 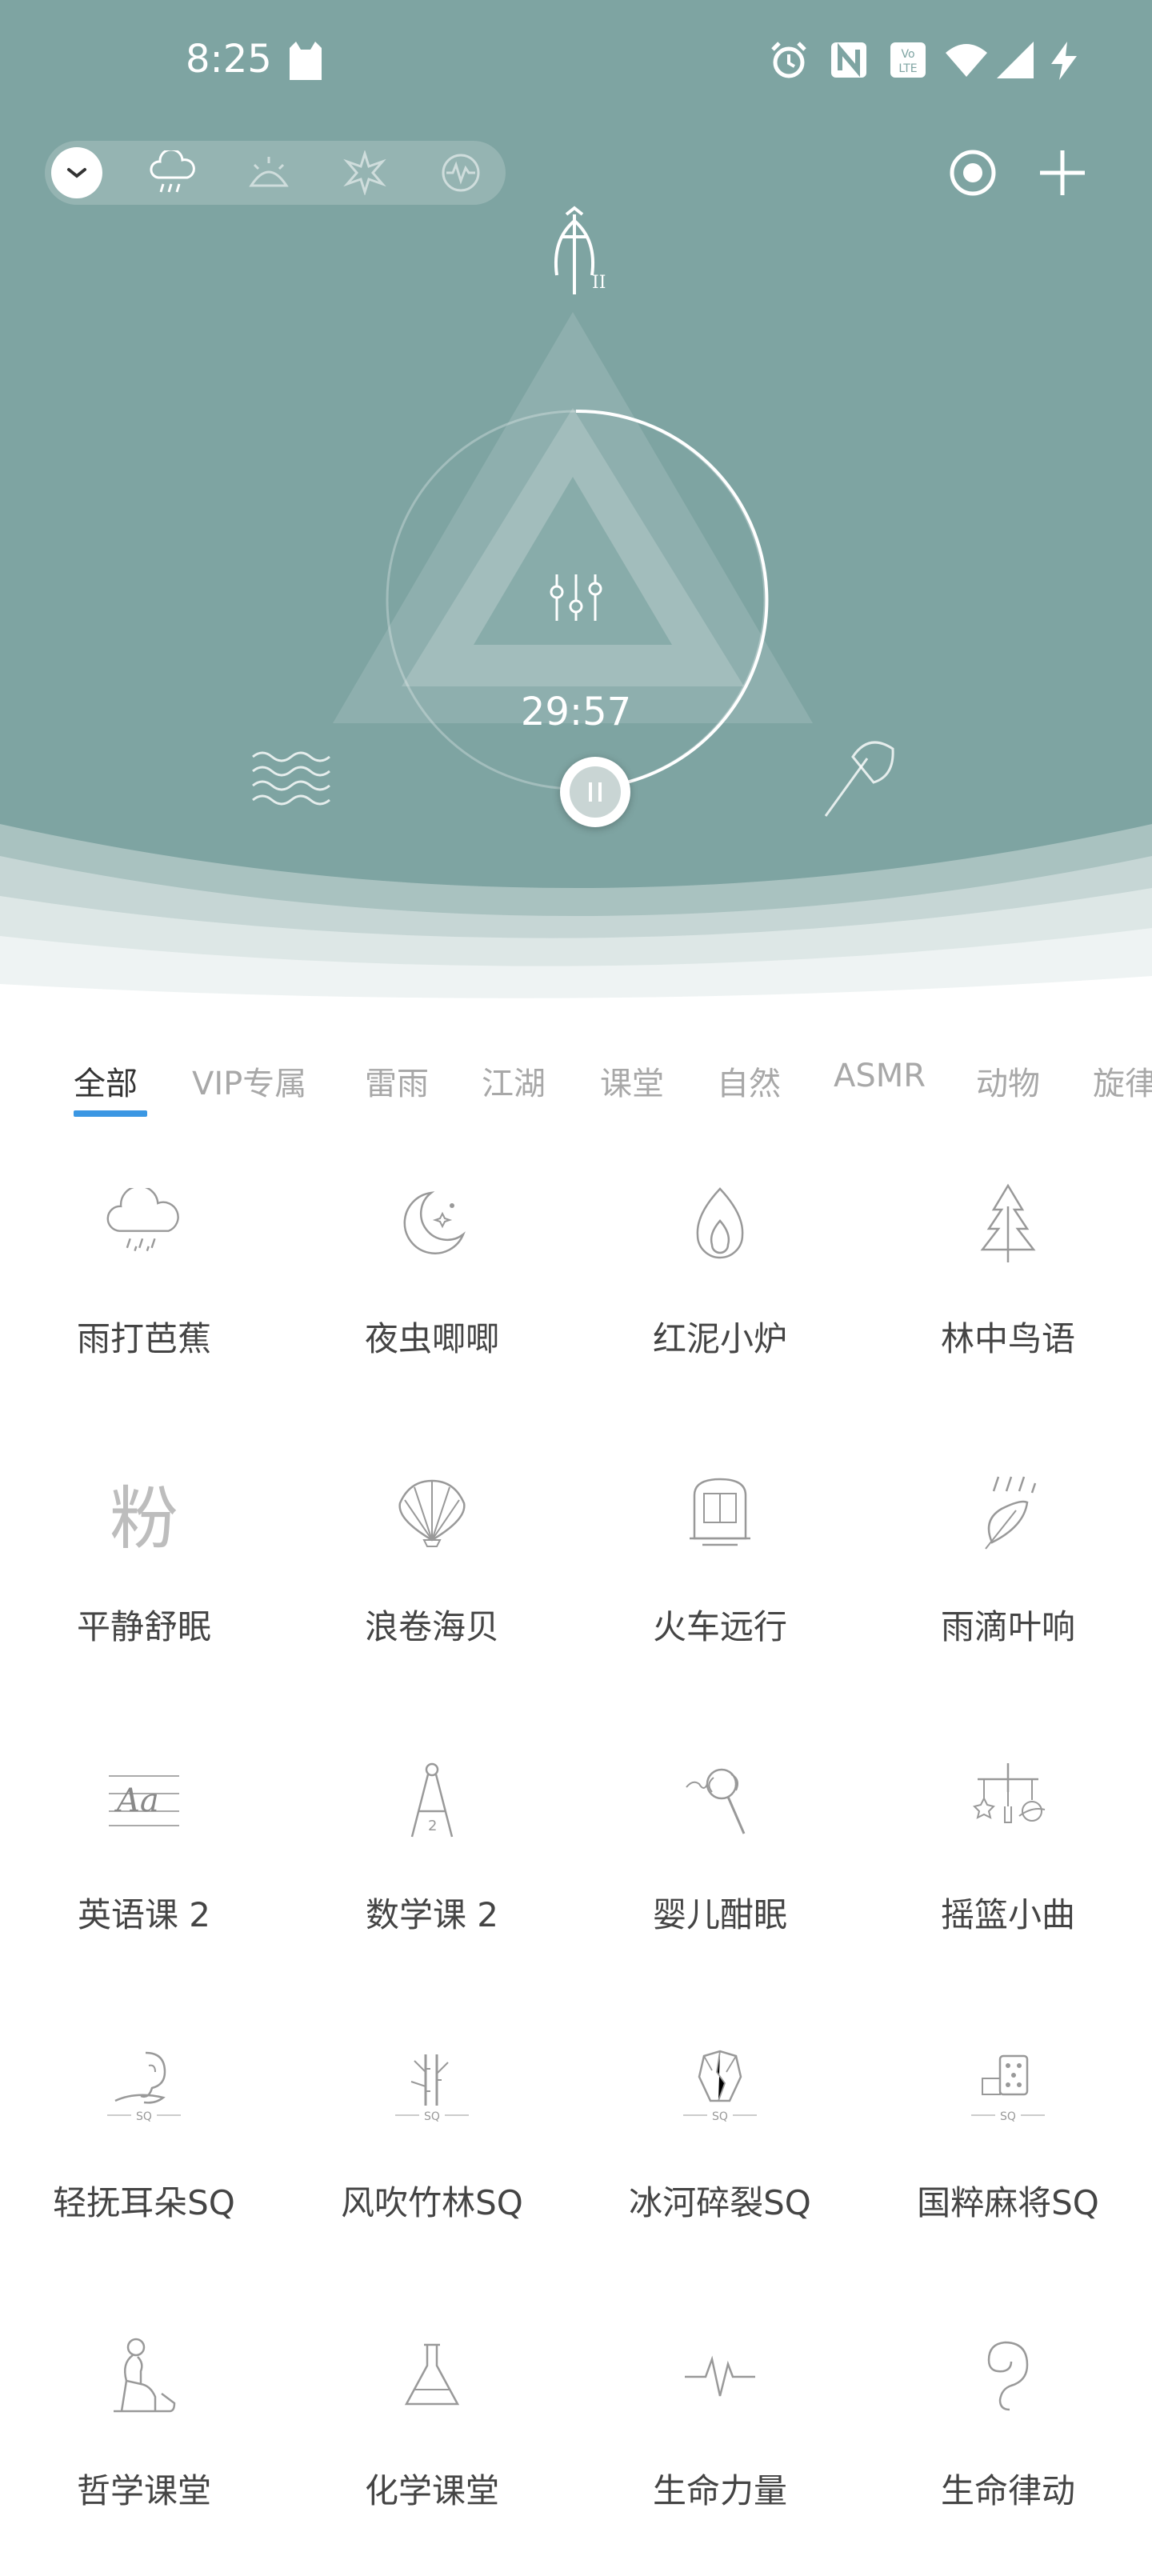 I want to click on sound-item: 雨打芭蕉, so click(x=144, y=1280).